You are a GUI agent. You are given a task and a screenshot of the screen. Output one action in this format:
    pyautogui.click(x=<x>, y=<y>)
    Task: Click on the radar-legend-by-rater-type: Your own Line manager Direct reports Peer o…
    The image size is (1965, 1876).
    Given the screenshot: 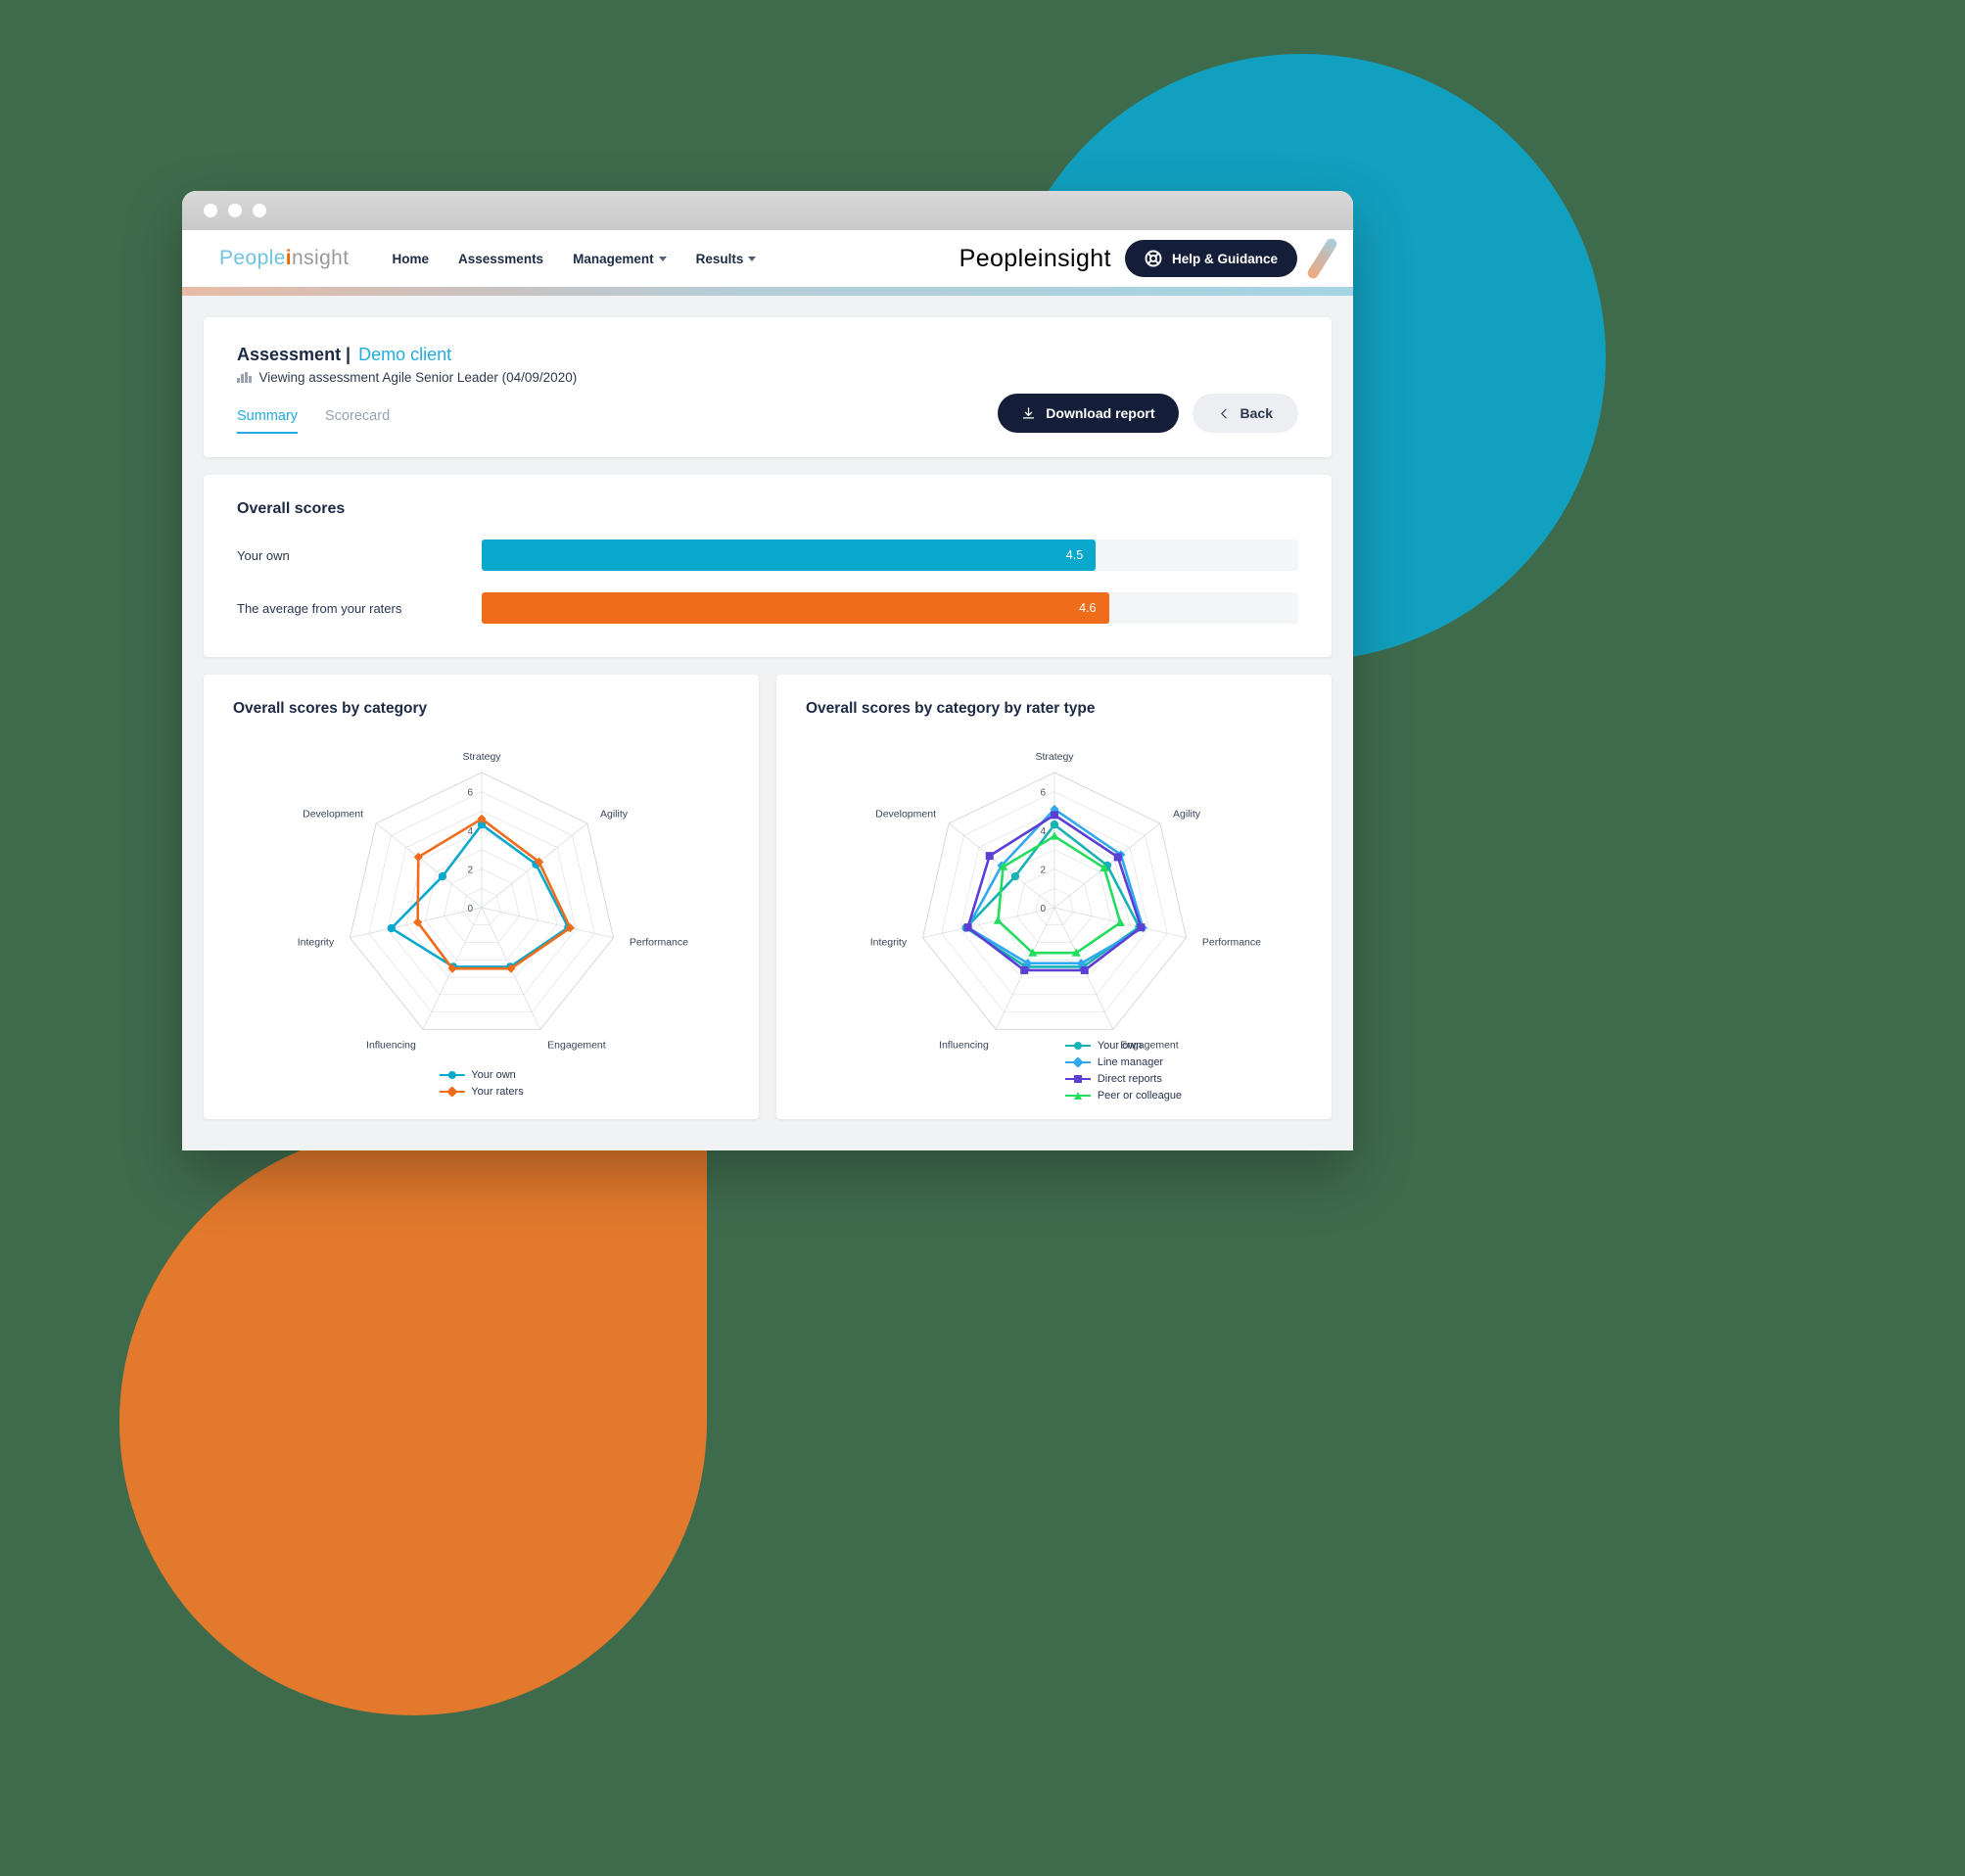 What is the action you would take?
    pyautogui.click(x=1123, y=1071)
    